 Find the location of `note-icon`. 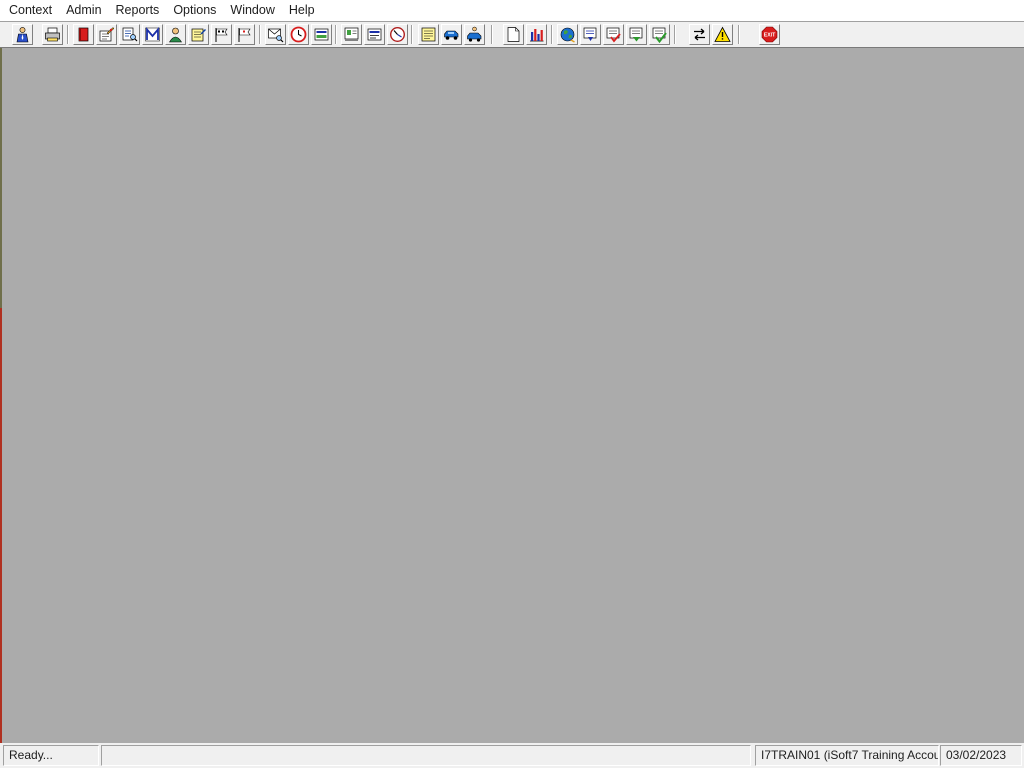

note-icon is located at coordinates (428, 34).